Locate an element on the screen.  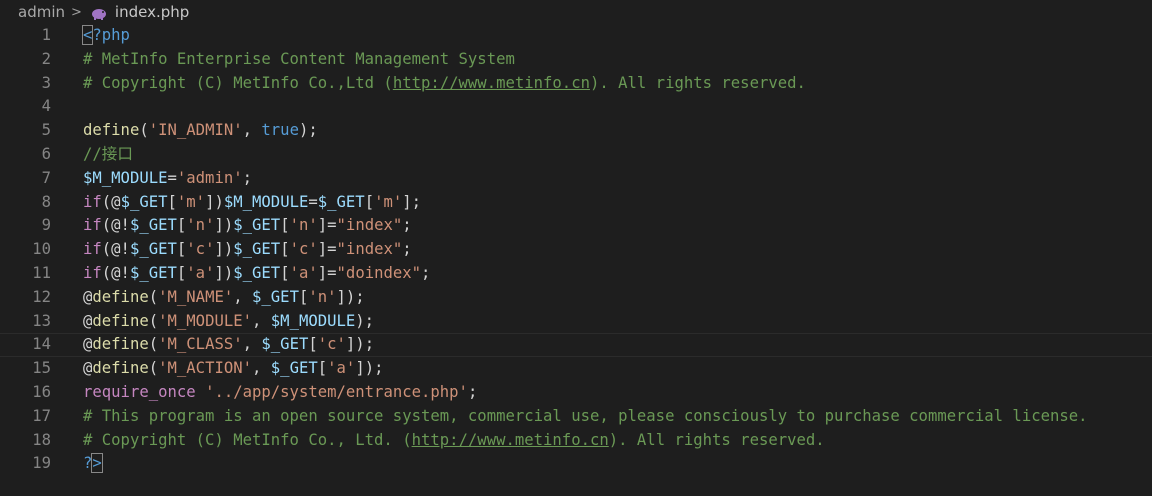
code-token: @ is located at coordinates (88, 296).